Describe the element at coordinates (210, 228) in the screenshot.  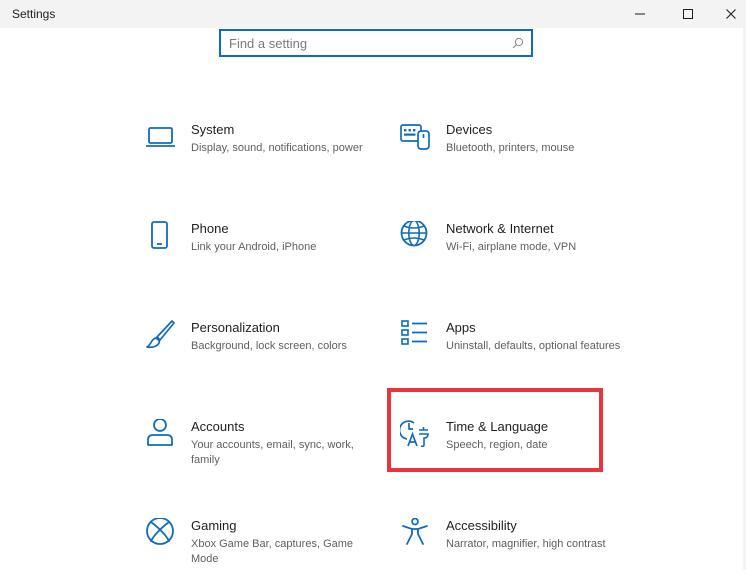
I see `tile-title: Phone` at that location.